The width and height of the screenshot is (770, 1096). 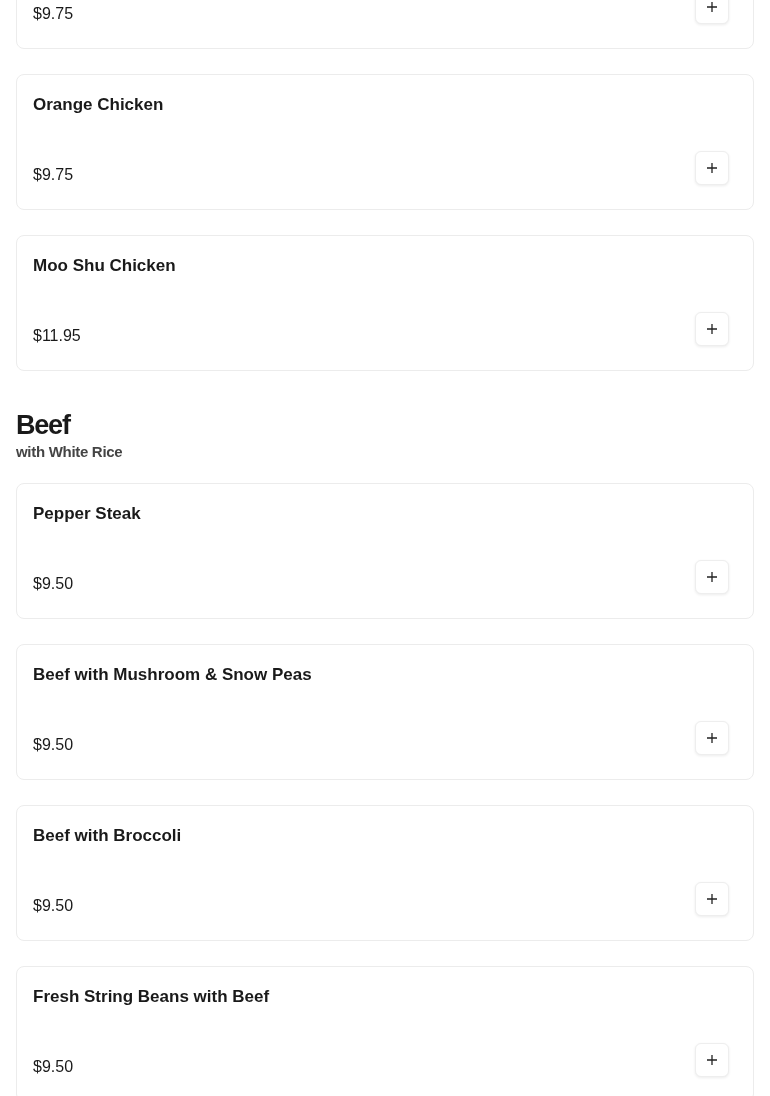 What do you see at coordinates (385, 142) in the screenshot?
I see `menu-item-card: Orange Chicken $9.75` at bounding box center [385, 142].